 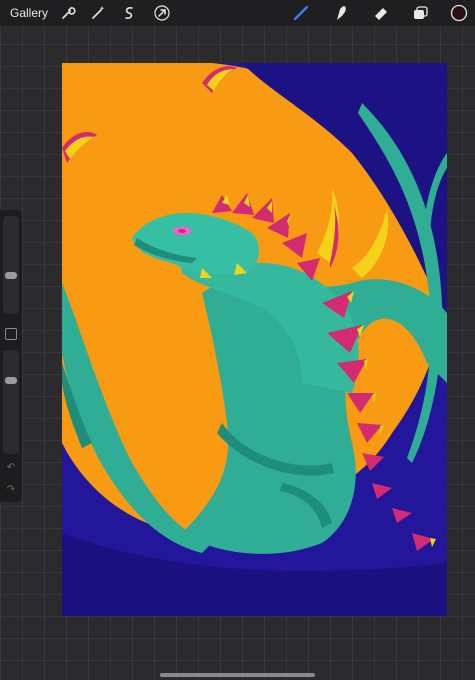 What do you see at coordinates (11, 334) in the screenshot?
I see `modify-button` at bounding box center [11, 334].